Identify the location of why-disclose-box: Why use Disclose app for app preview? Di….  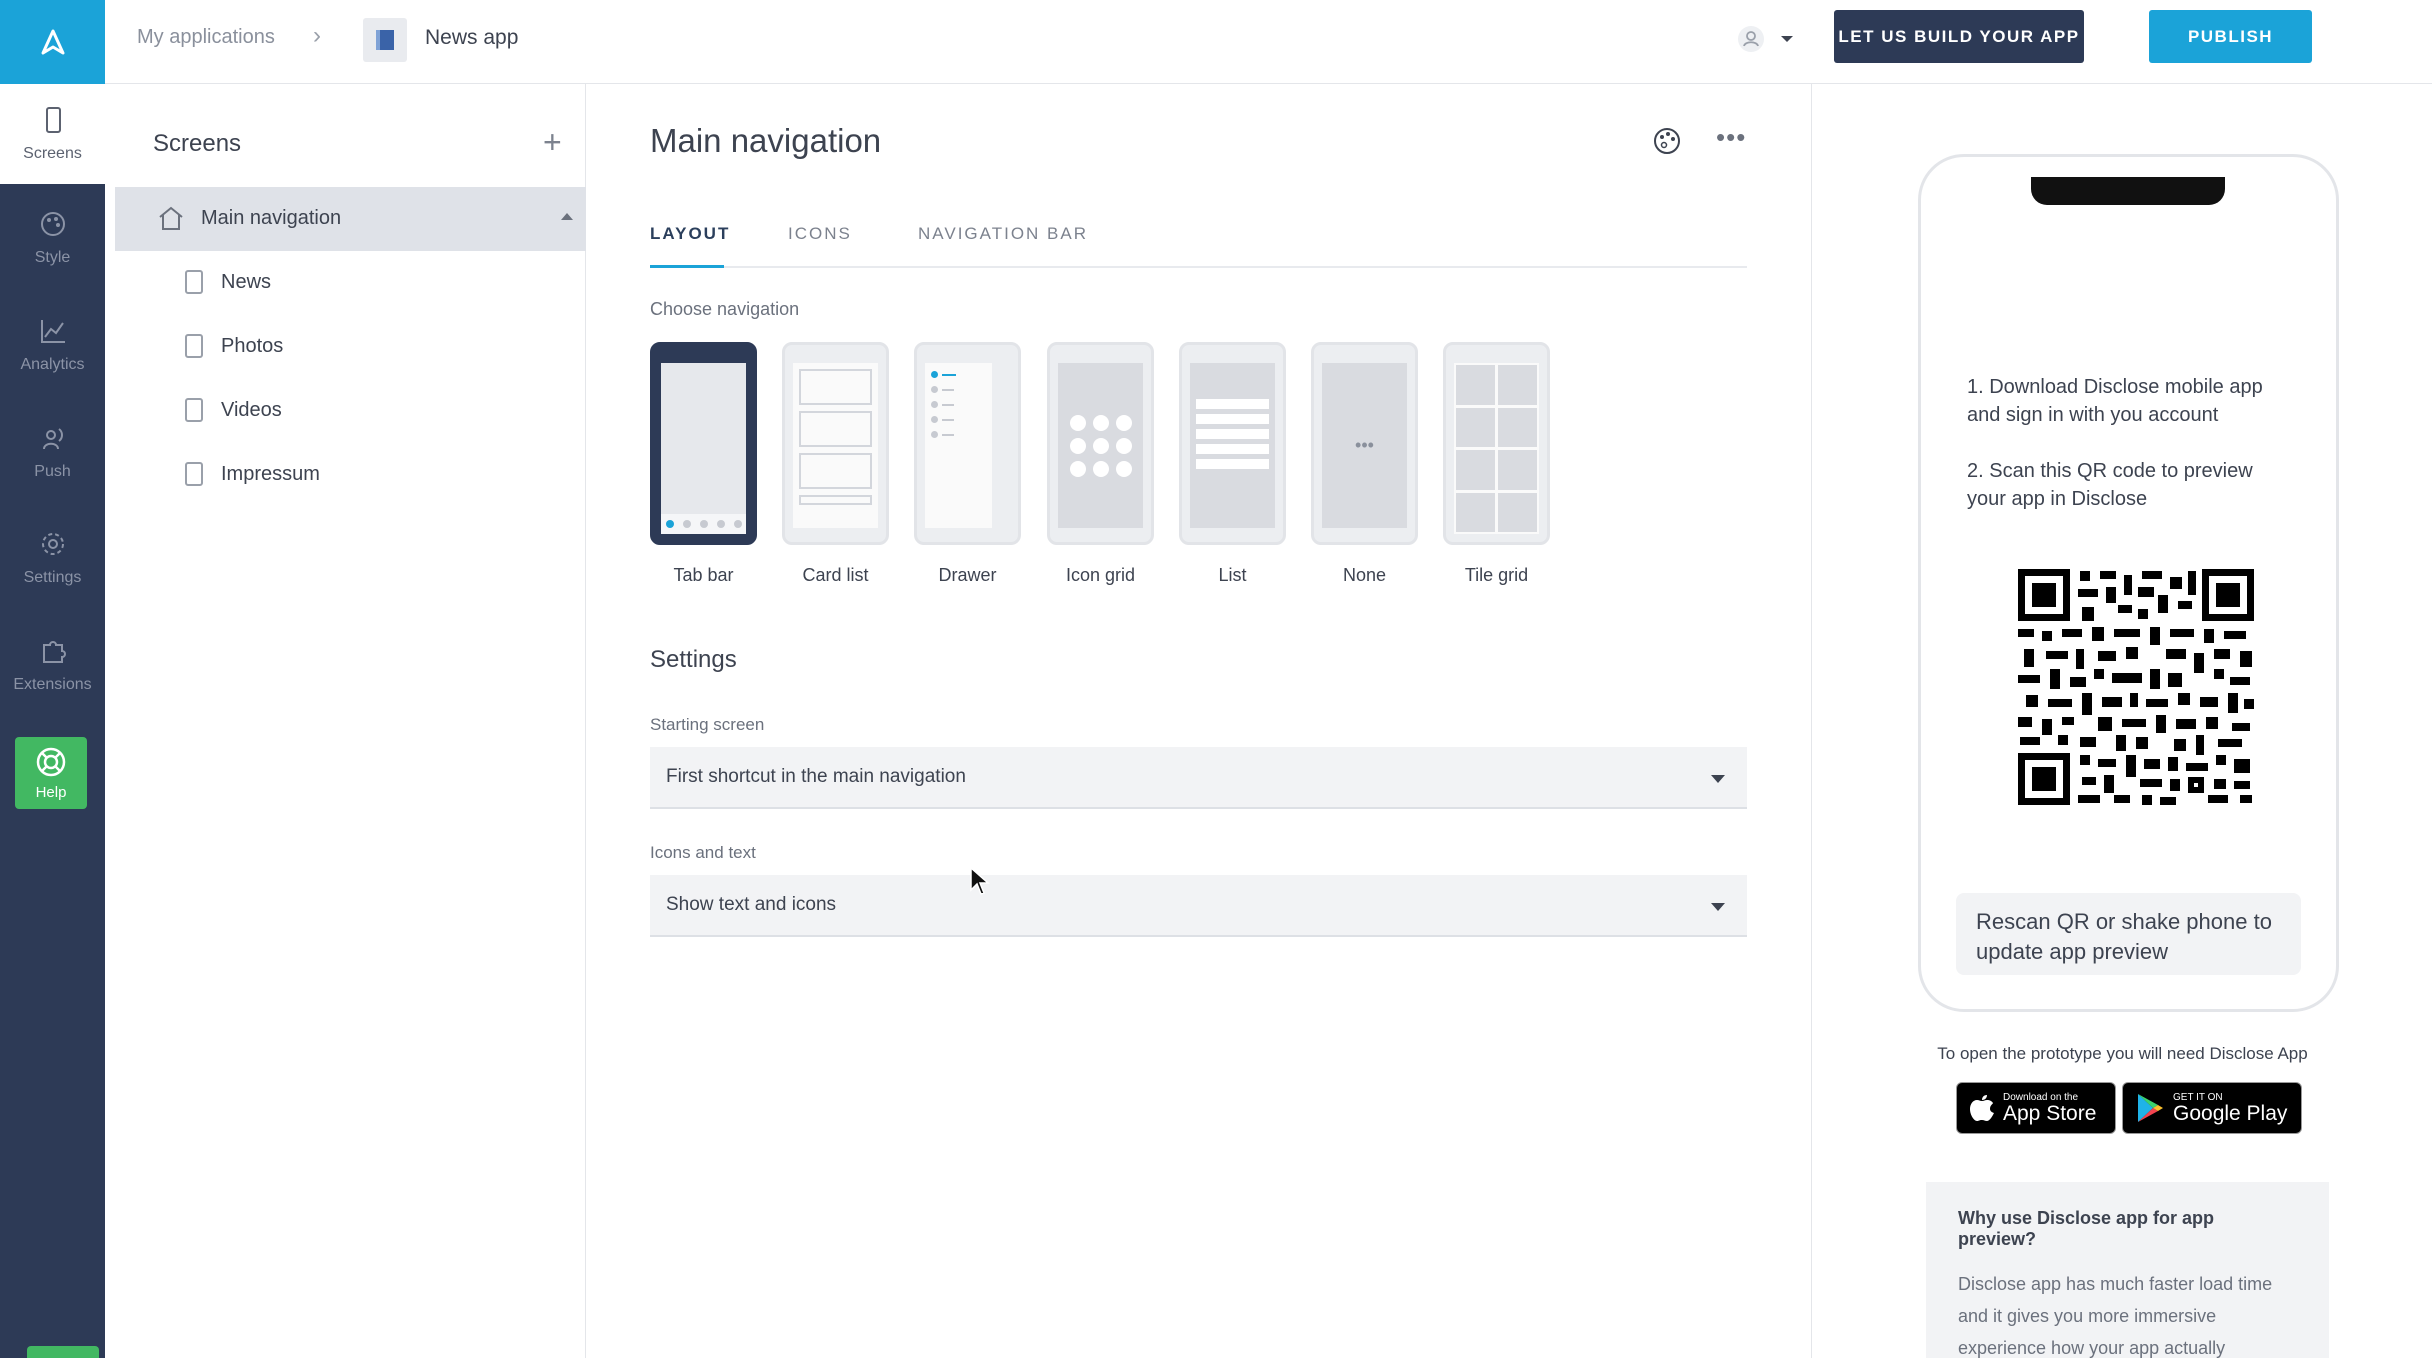
(2127, 1270).